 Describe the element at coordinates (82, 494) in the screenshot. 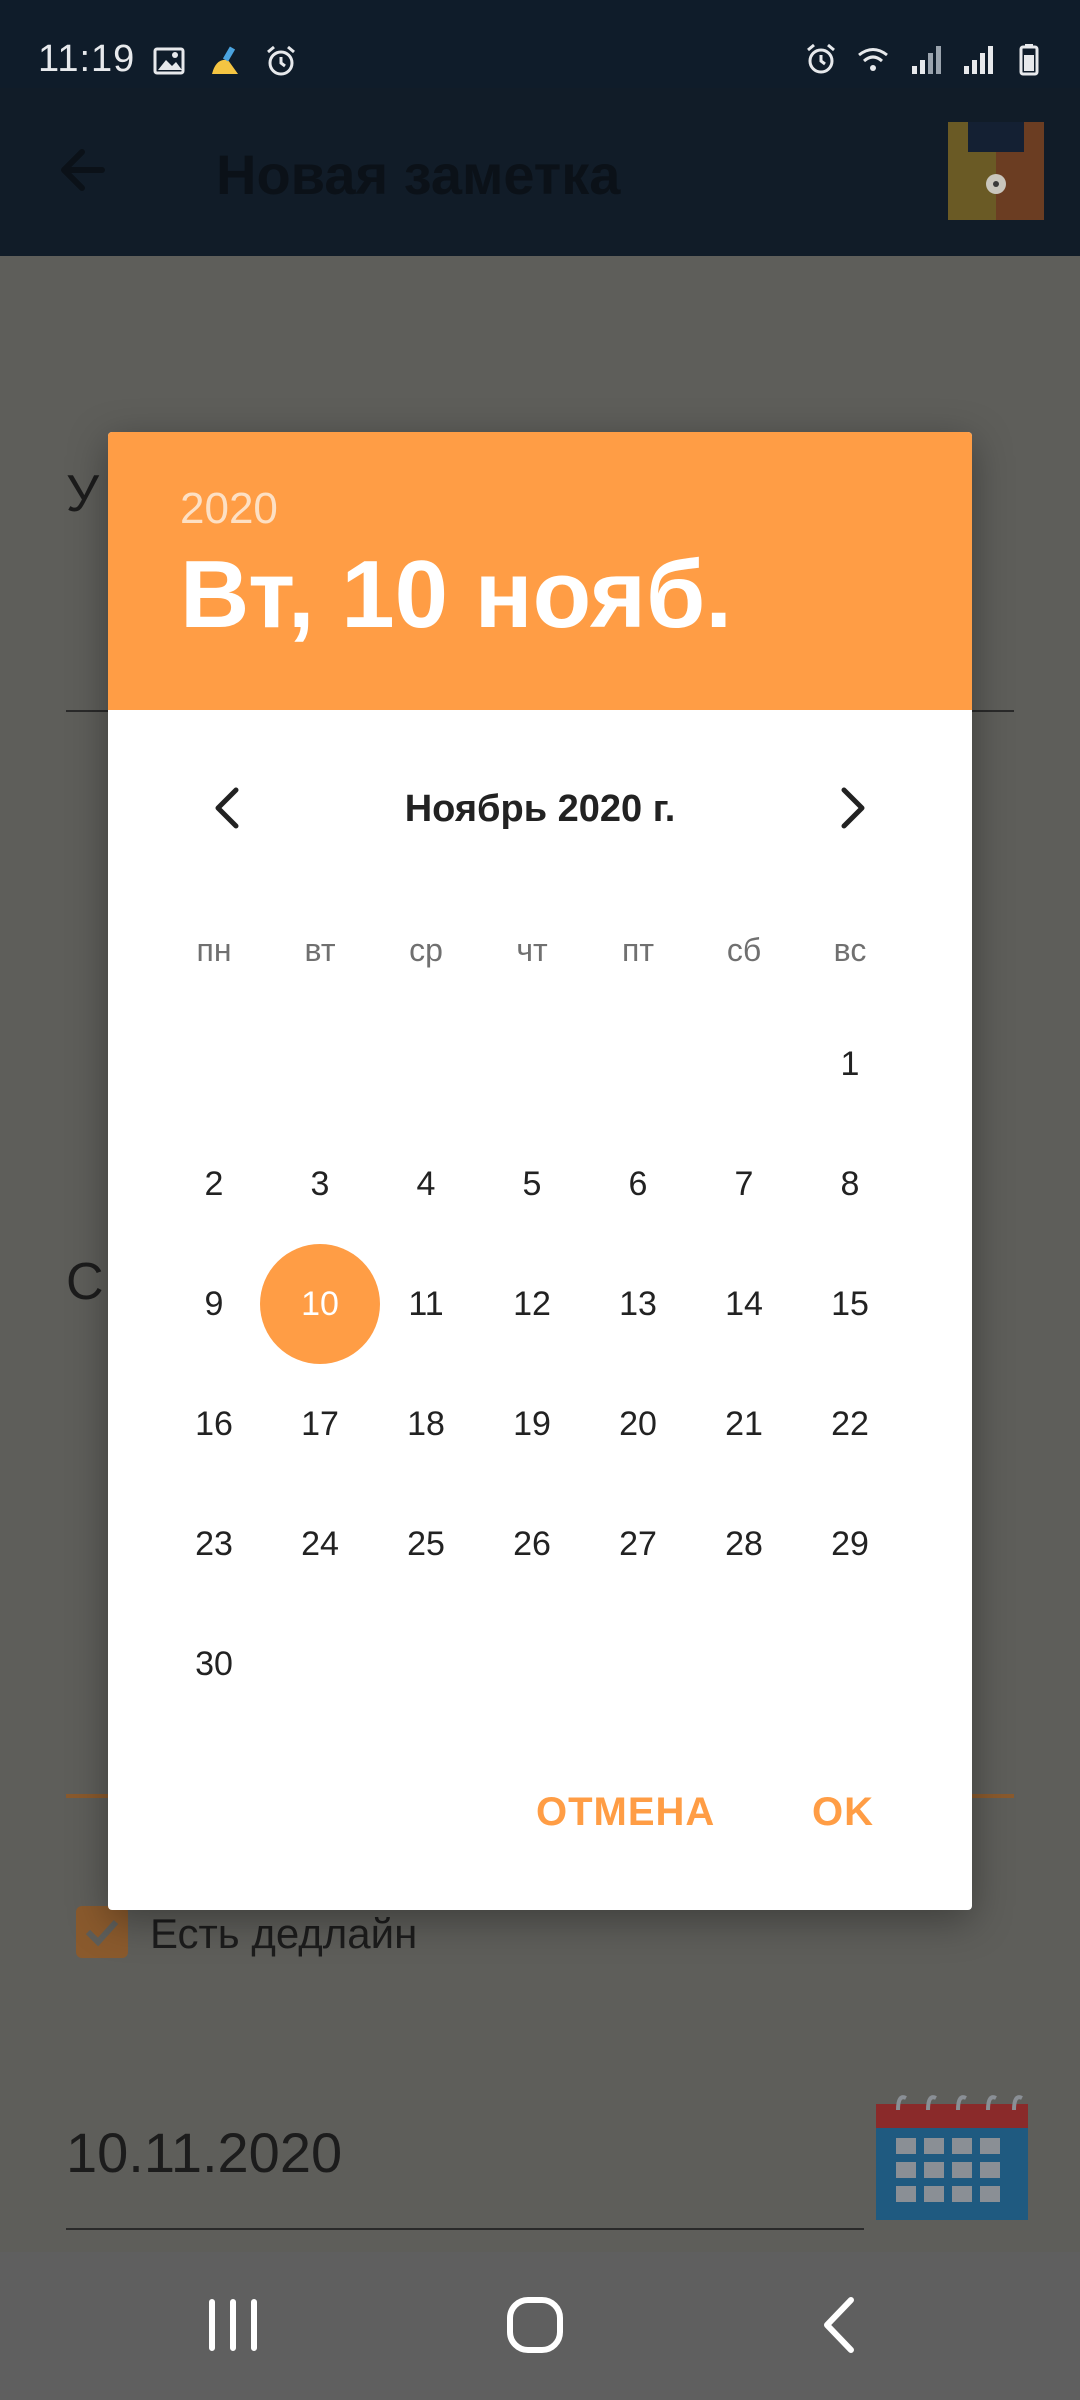

I see `title-field-partial: У` at that location.